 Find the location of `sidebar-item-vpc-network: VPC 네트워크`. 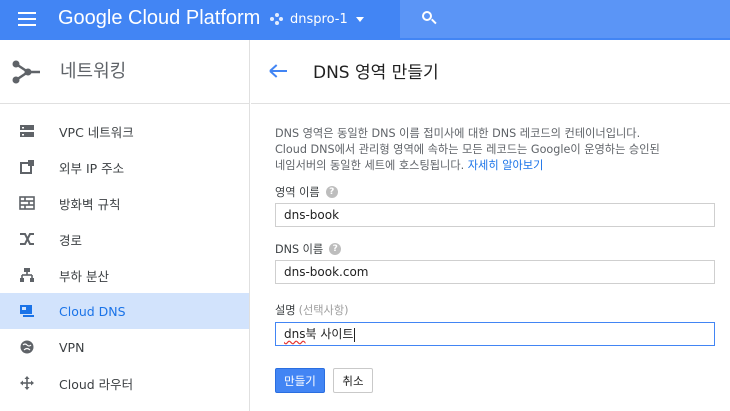

sidebar-item-vpc-network: VPC 네트워크 is located at coordinates (124, 131).